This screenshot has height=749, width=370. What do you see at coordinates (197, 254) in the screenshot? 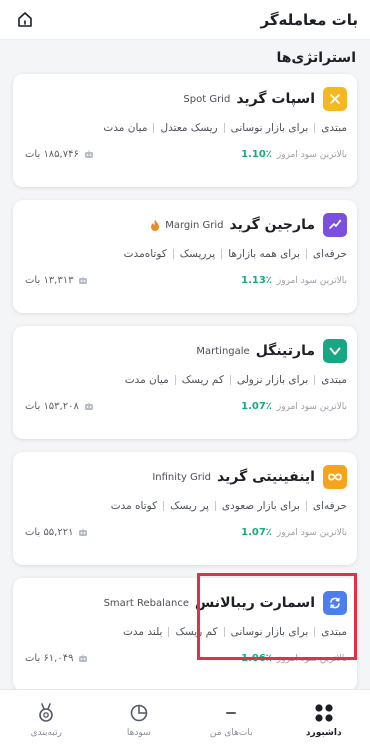
I see `tag-risk: پرریسک` at bounding box center [197, 254].